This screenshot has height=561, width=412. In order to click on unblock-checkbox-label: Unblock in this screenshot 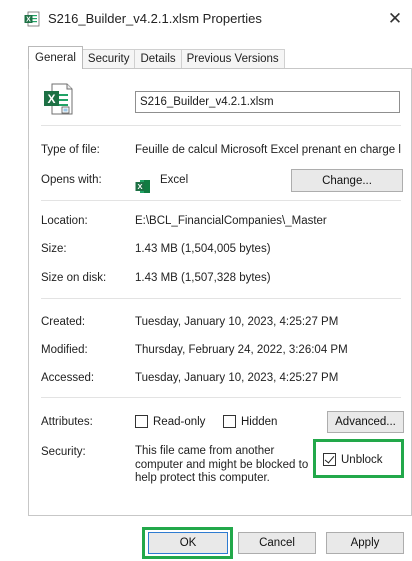, I will do `click(362, 459)`.